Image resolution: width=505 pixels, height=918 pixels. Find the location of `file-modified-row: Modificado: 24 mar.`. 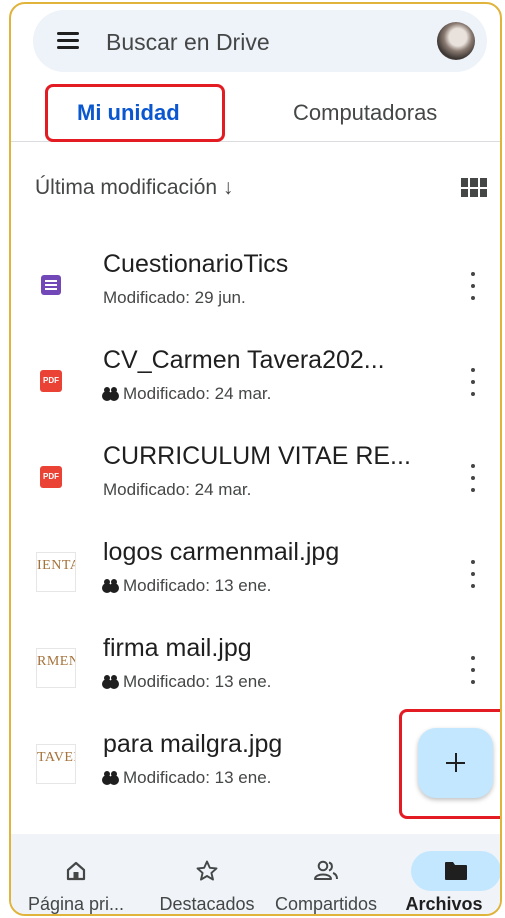

file-modified-row: Modificado: 24 mar. is located at coordinates (187, 394).